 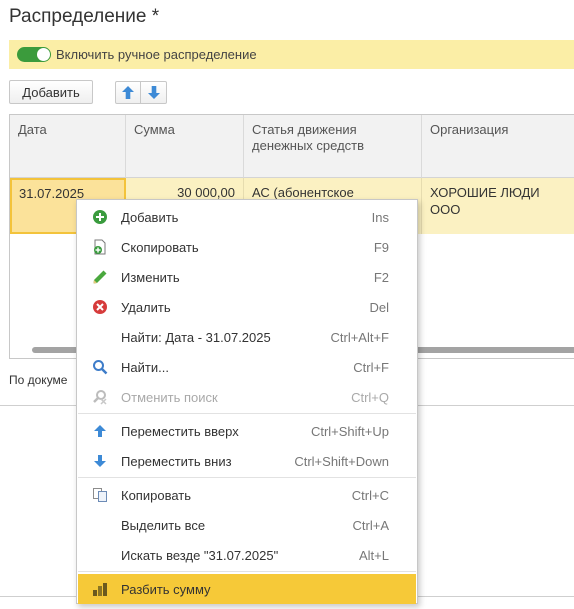 I want to click on pencil-icon, so click(x=100, y=277).